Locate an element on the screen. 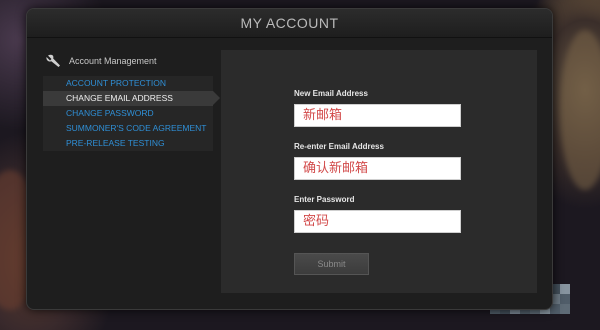 This screenshot has width=600, height=330. confirm-email-group: Re-enter Email Address is located at coordinates (377, 161).